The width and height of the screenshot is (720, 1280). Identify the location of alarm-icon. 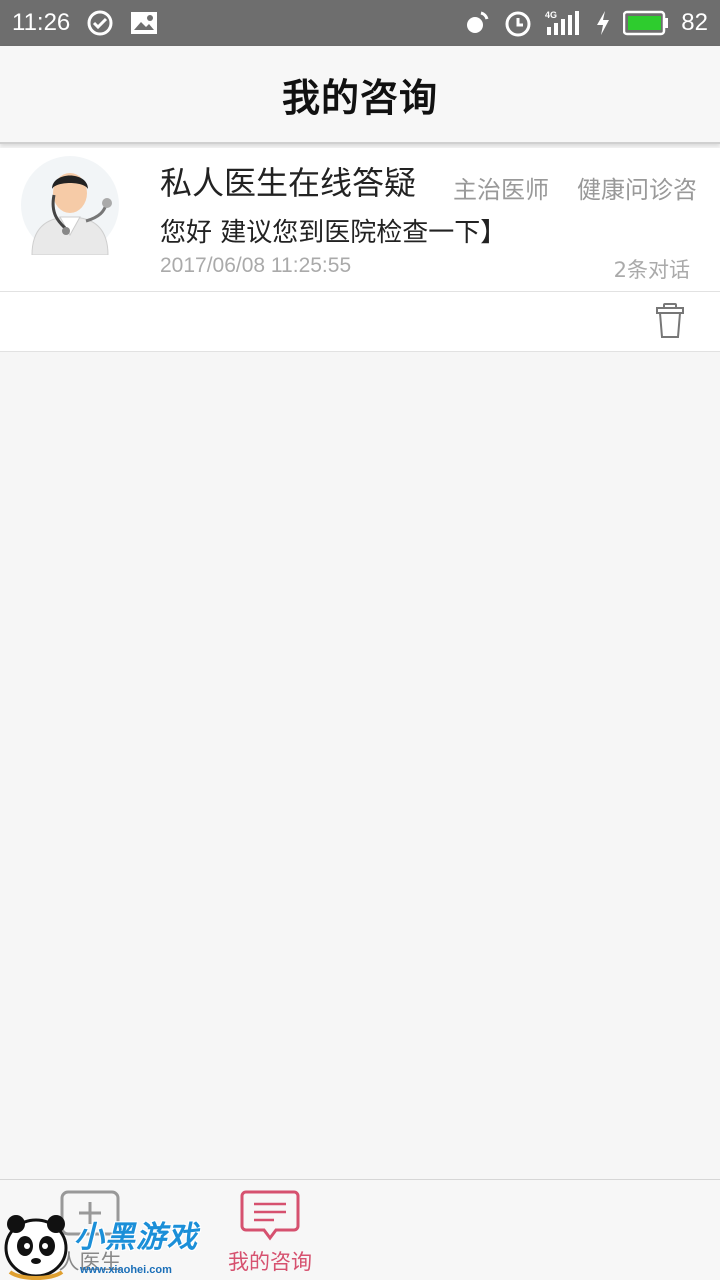
(518, 23).